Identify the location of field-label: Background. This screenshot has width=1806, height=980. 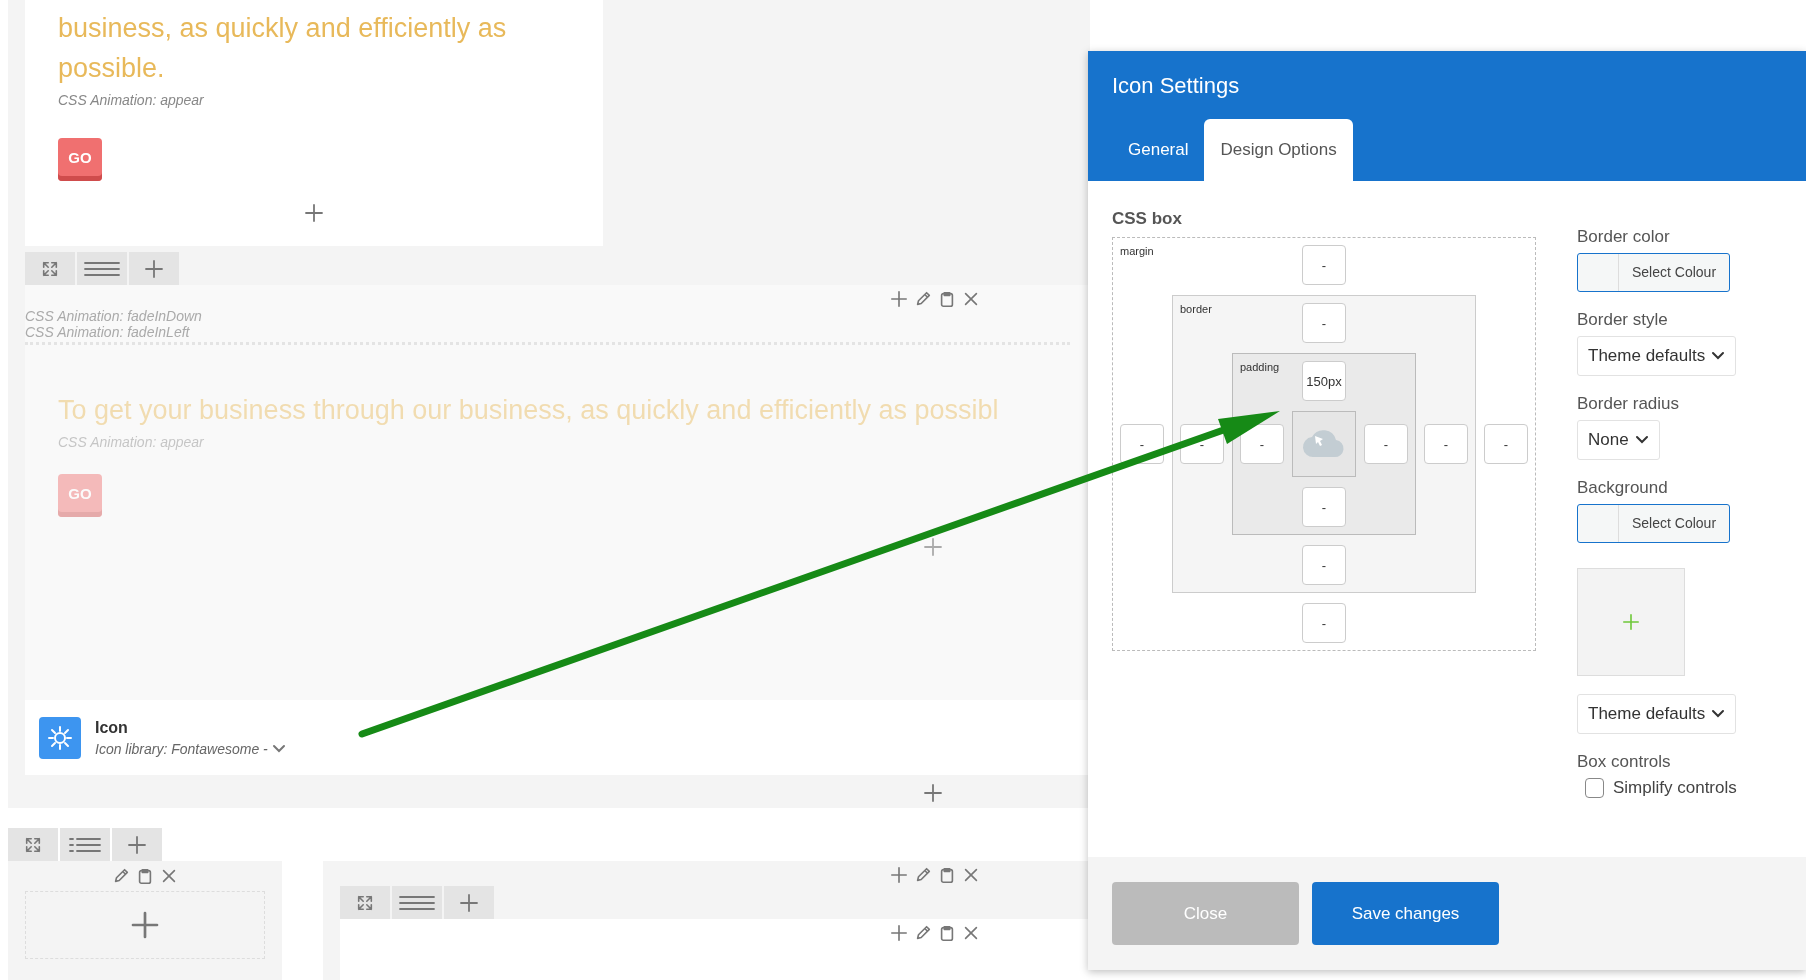
(1622, 488).